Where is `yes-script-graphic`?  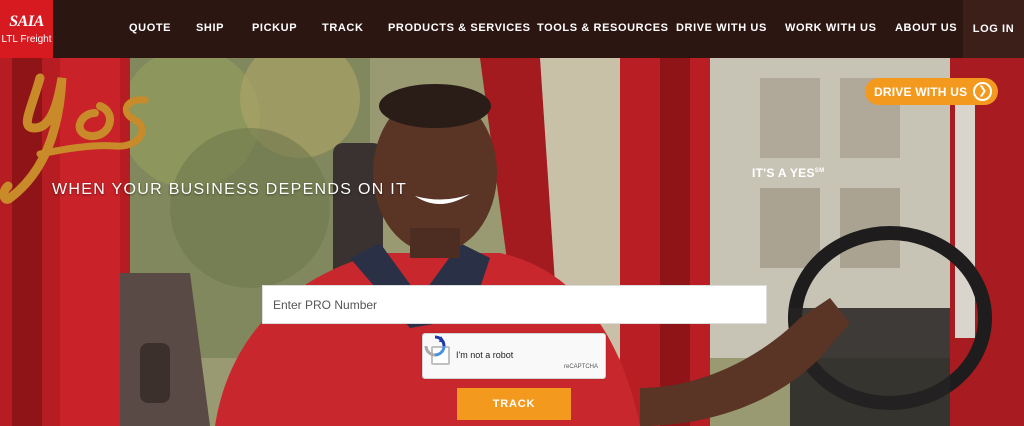
yes-script-graphic is located at coordinates (74, 138).